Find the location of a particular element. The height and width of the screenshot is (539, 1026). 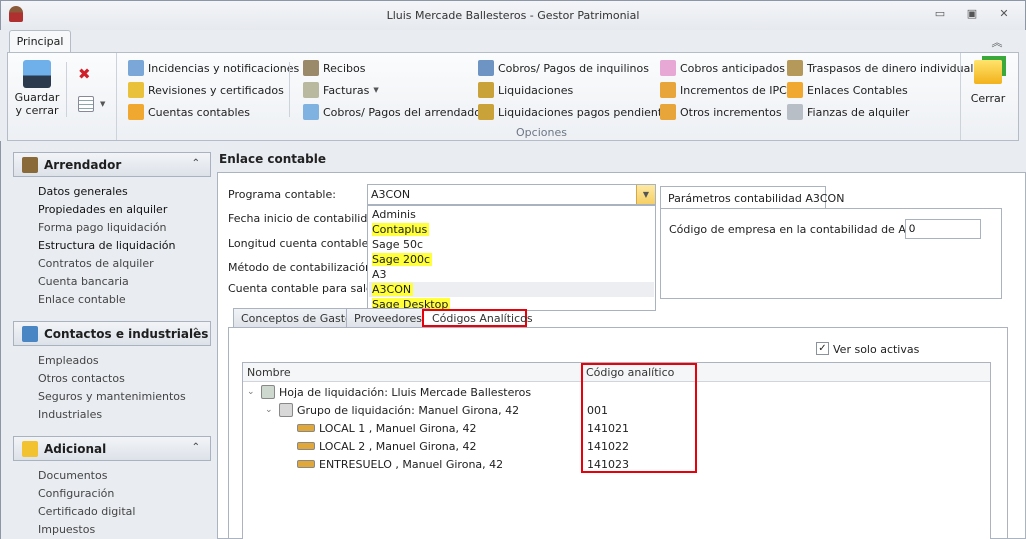

panel-header-2: Contactos e industriales ⌃ is located at coordinates (112, 333).